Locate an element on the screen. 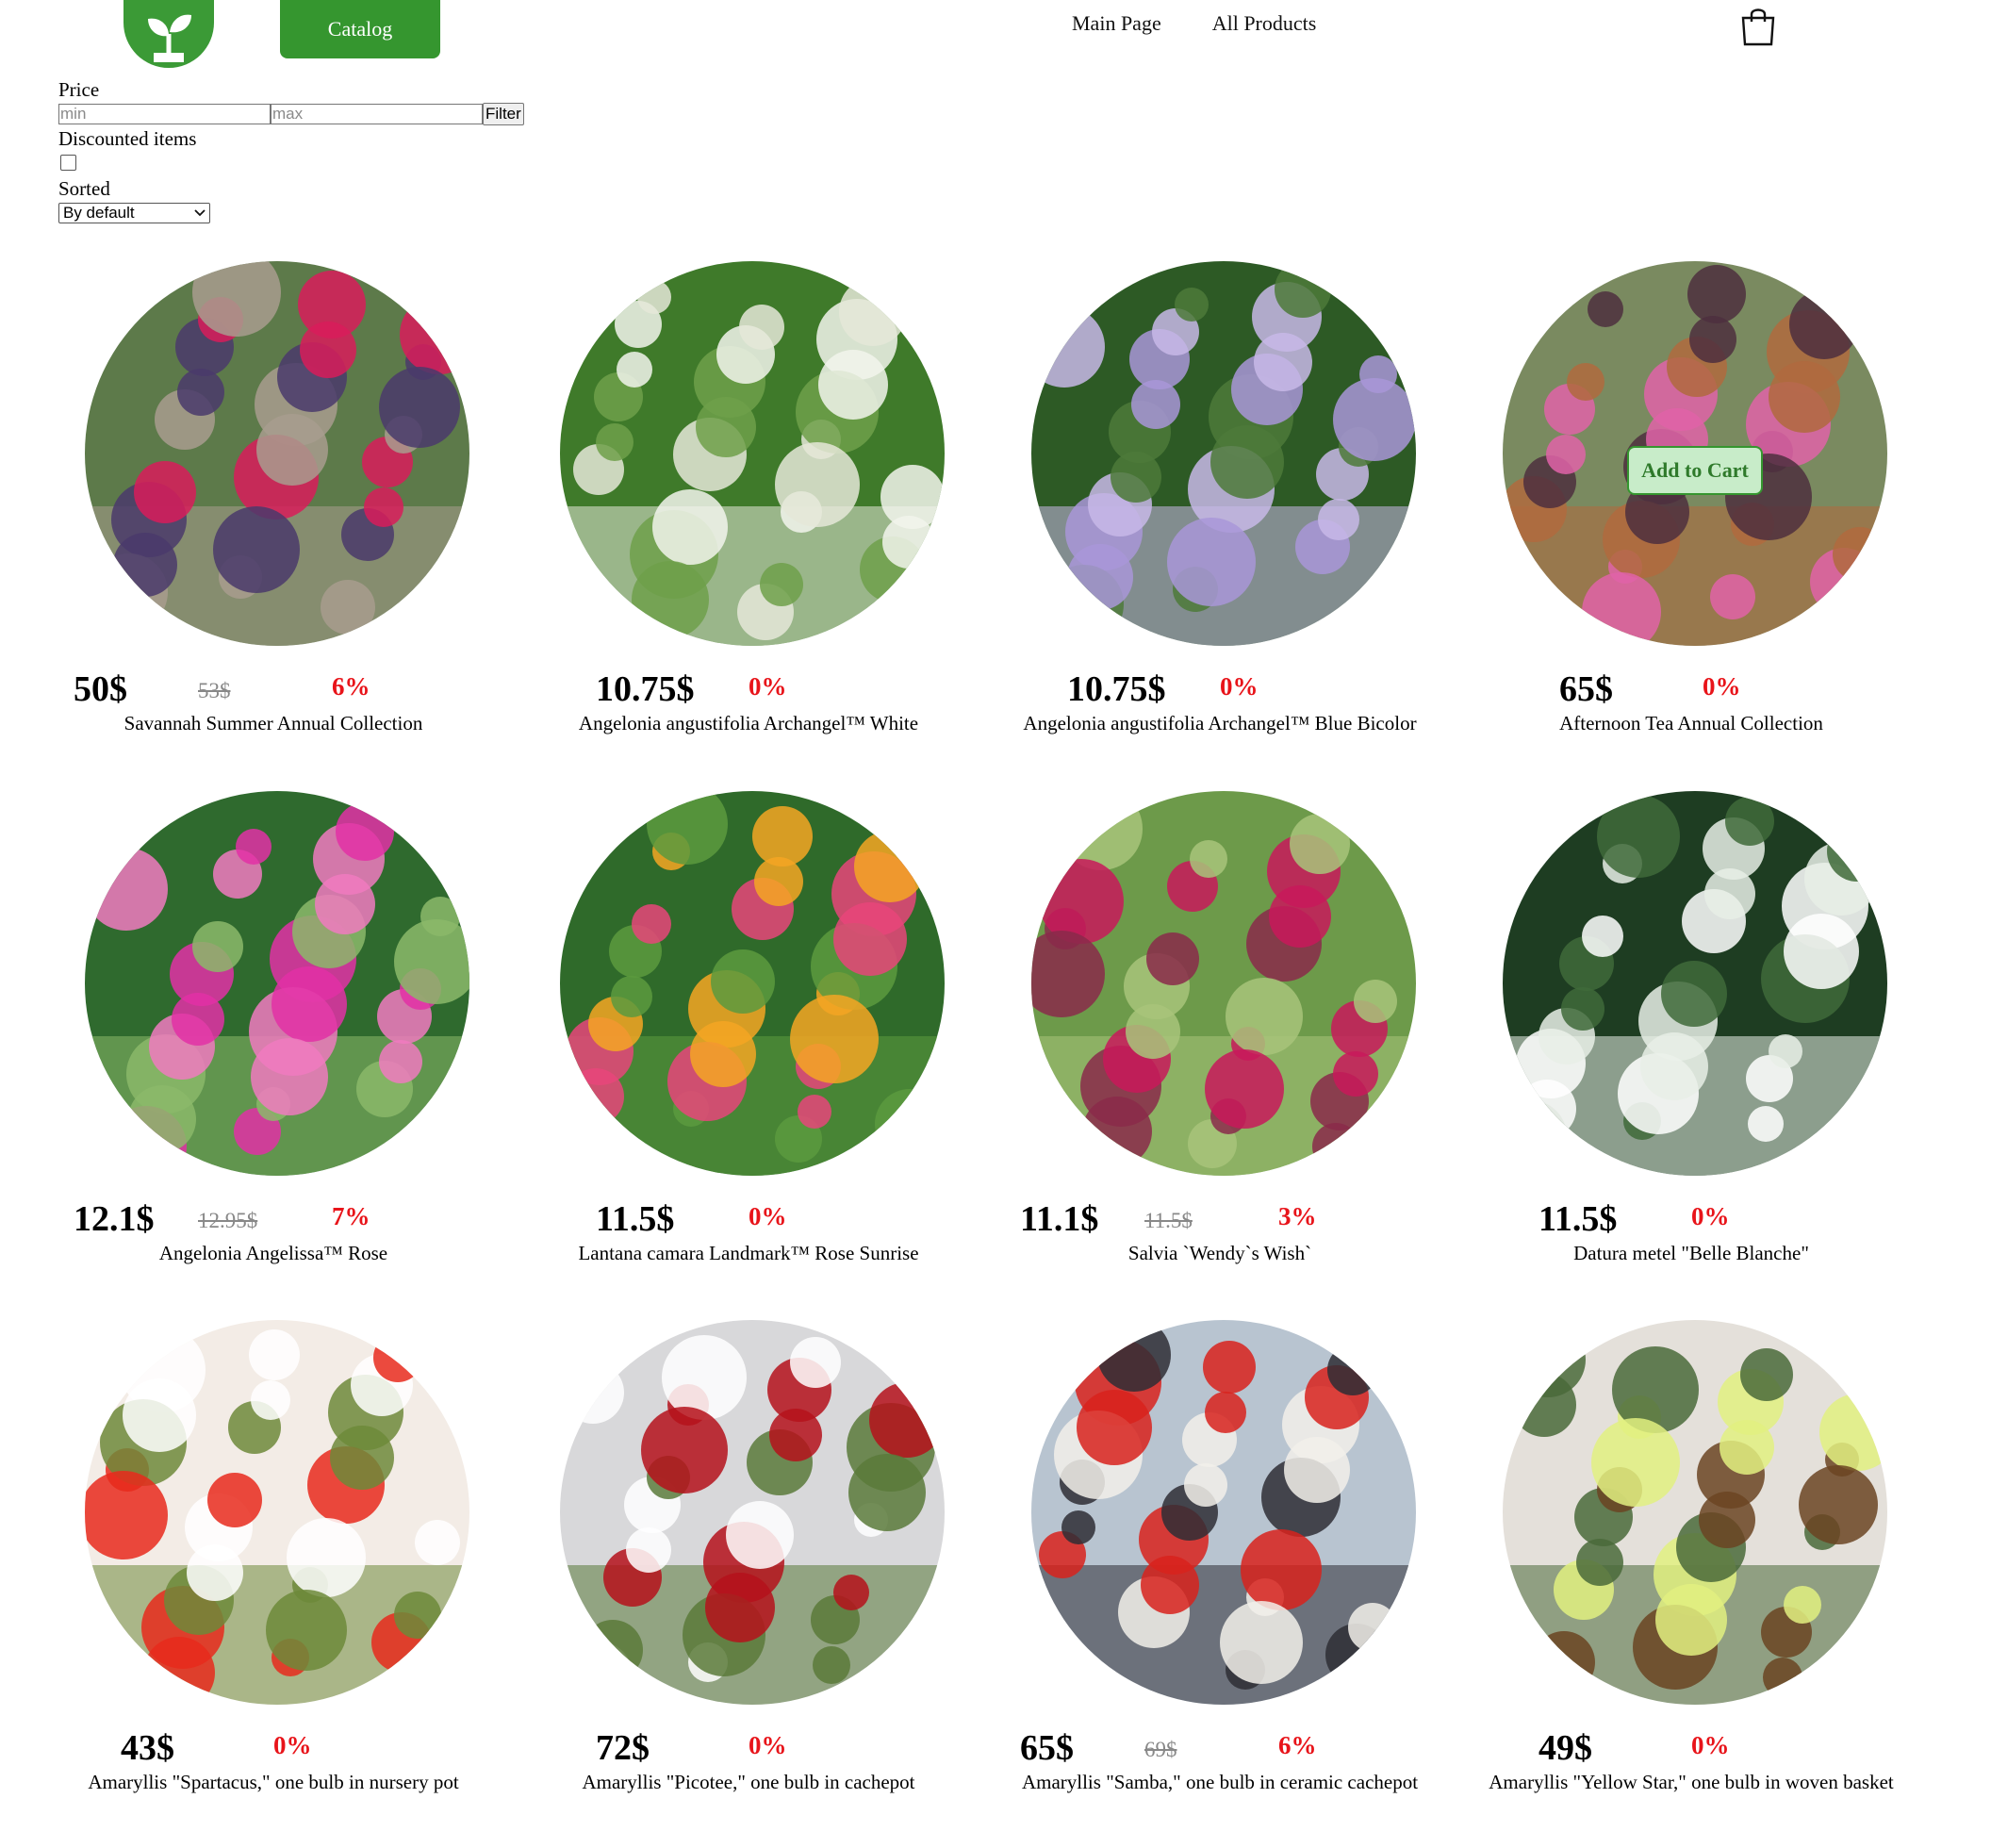 Image resolution: width=1991 pixels, height=1848 pixels. product-old-price: 53$ is located at coordinates (214, 690).